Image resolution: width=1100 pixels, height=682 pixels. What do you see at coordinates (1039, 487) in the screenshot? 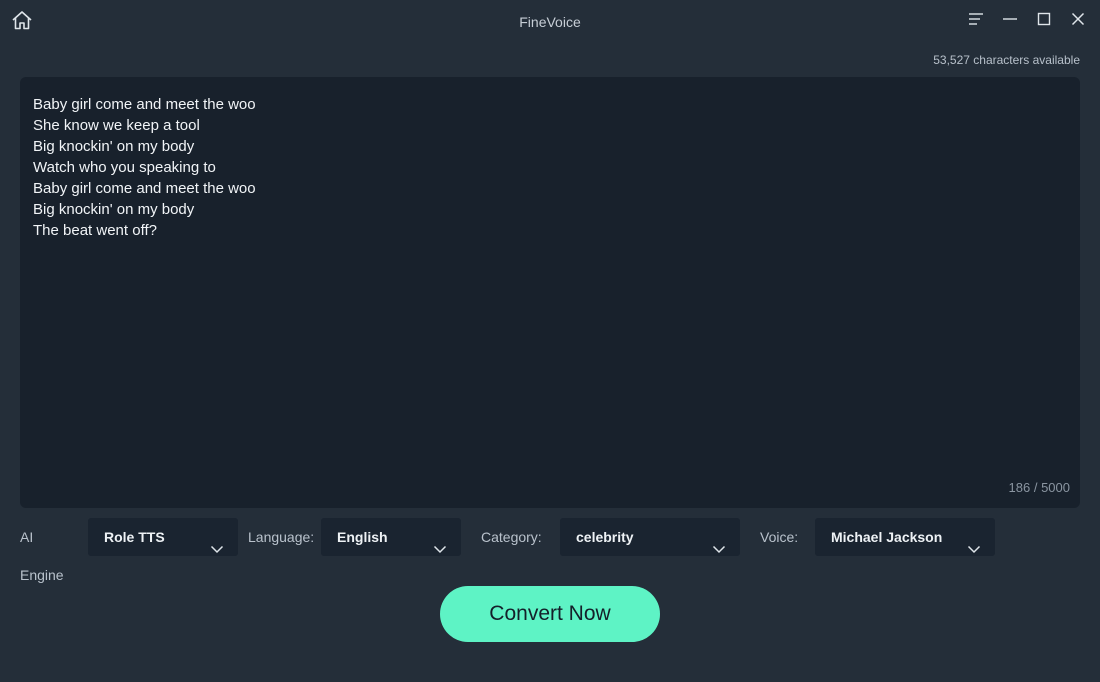
I see `character-counter: 186 / 5000` at bounding box center [1039, 487].